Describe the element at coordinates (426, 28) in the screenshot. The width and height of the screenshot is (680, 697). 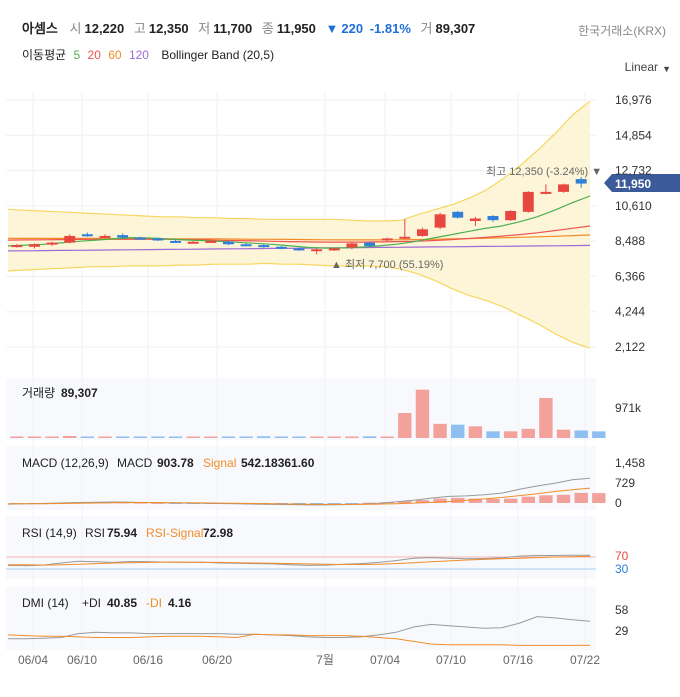
I see `volume-label: 거` at that location.